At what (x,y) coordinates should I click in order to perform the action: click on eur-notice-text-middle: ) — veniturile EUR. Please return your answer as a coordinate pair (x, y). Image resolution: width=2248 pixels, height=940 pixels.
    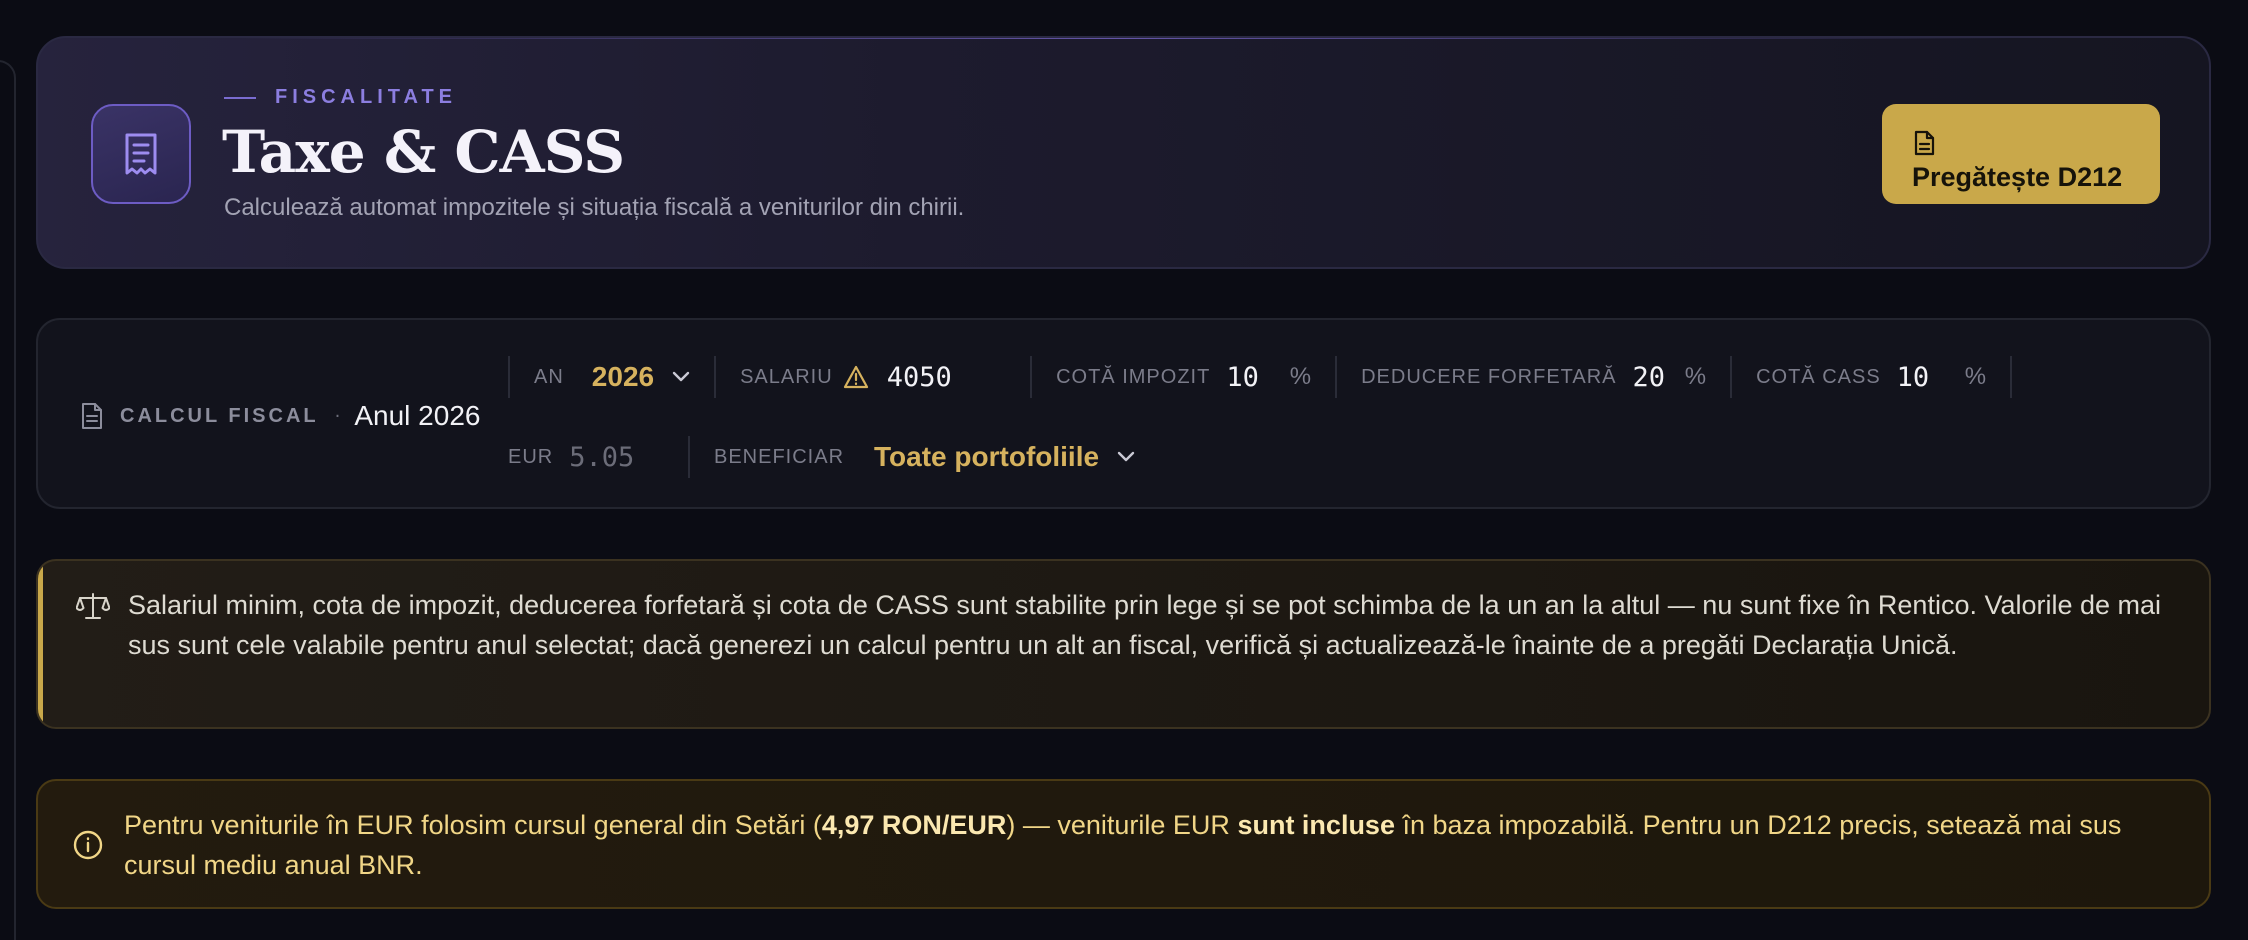
    Looking at the image, I should click on (1122, 825).